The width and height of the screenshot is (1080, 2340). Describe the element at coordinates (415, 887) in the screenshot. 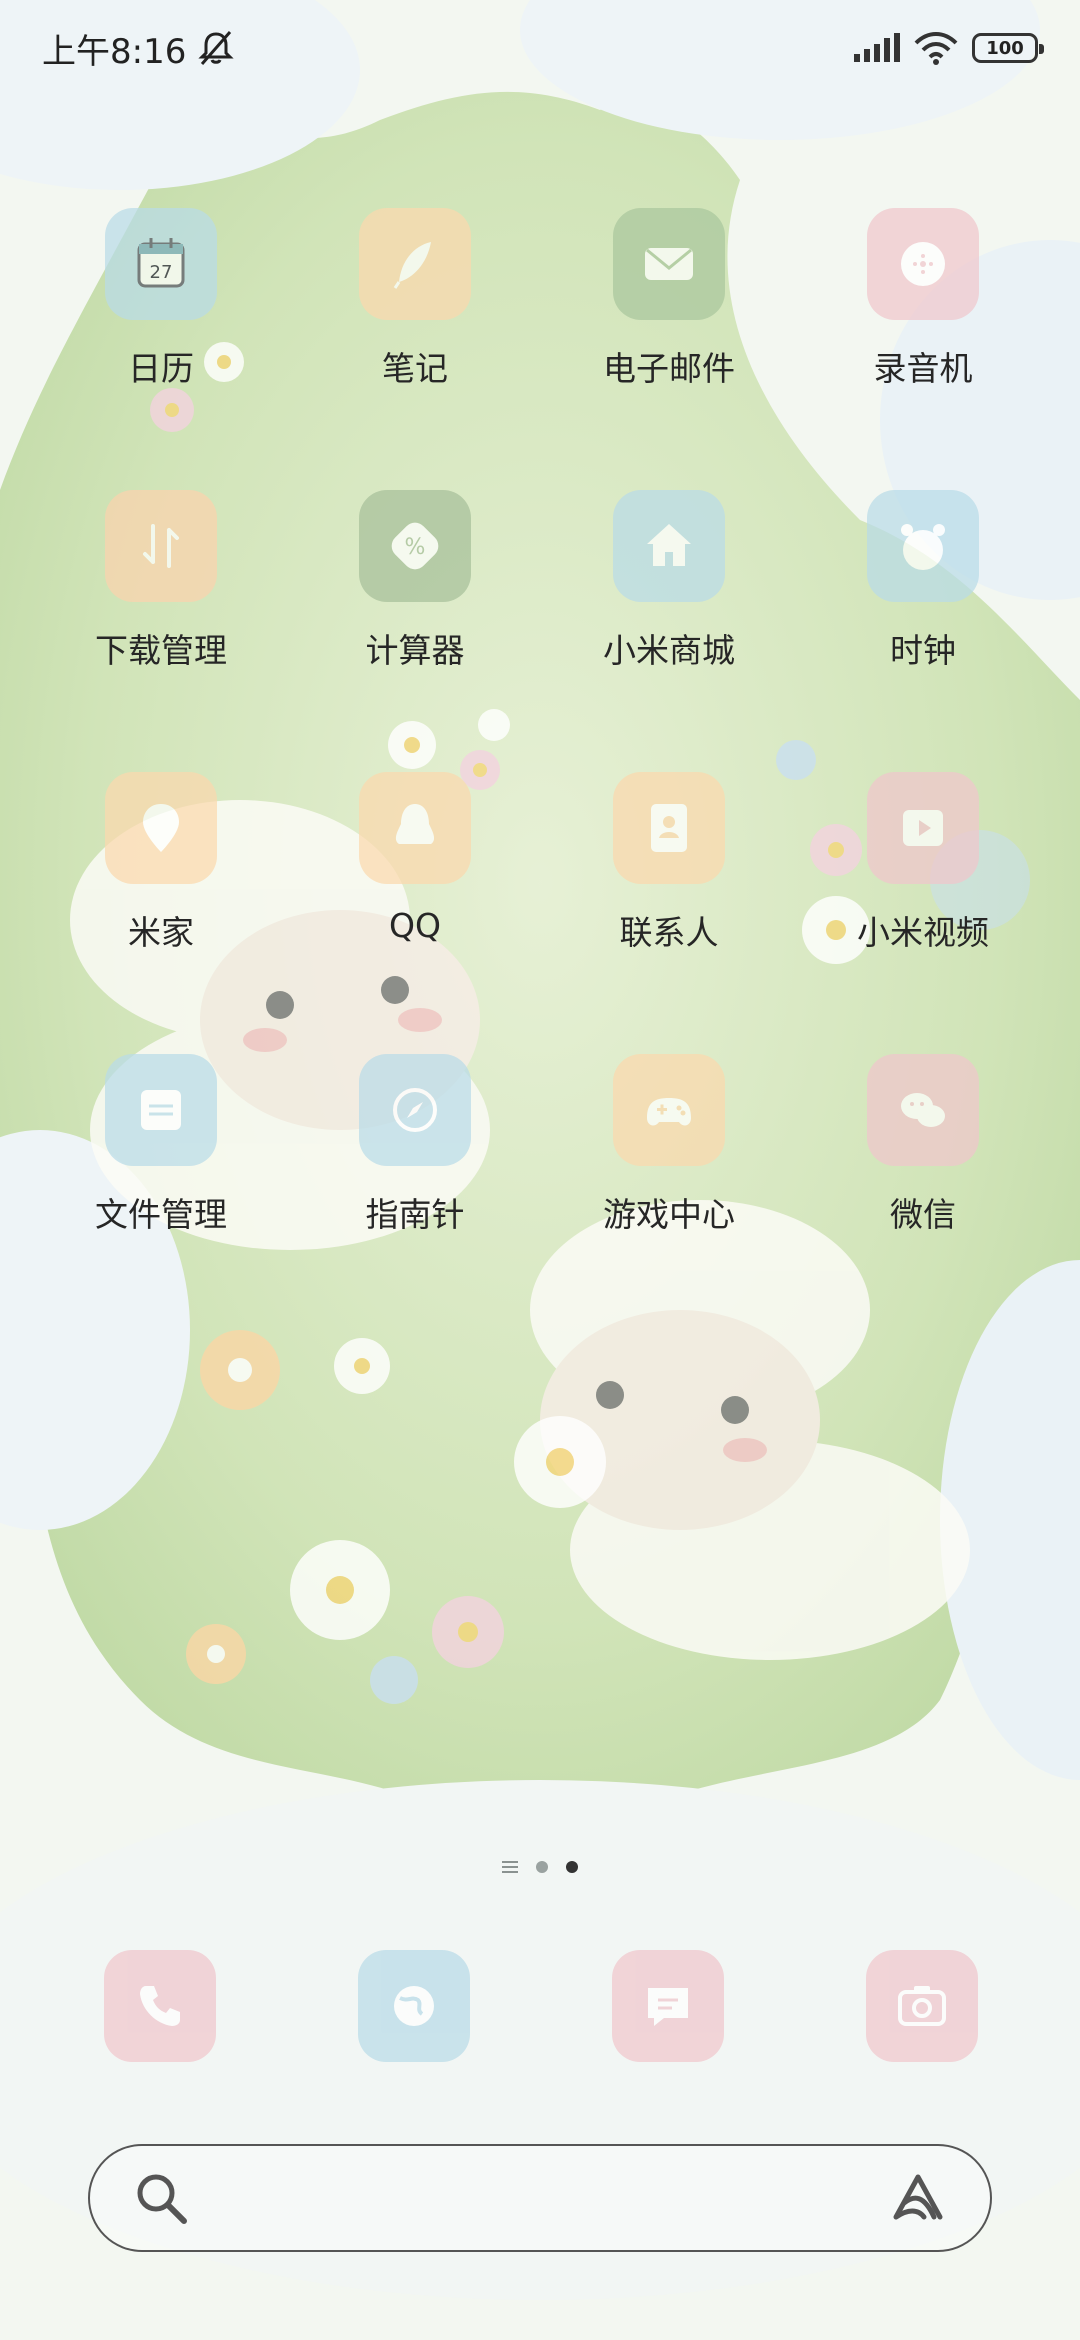

I see `app-penguin: QQ` at that location.